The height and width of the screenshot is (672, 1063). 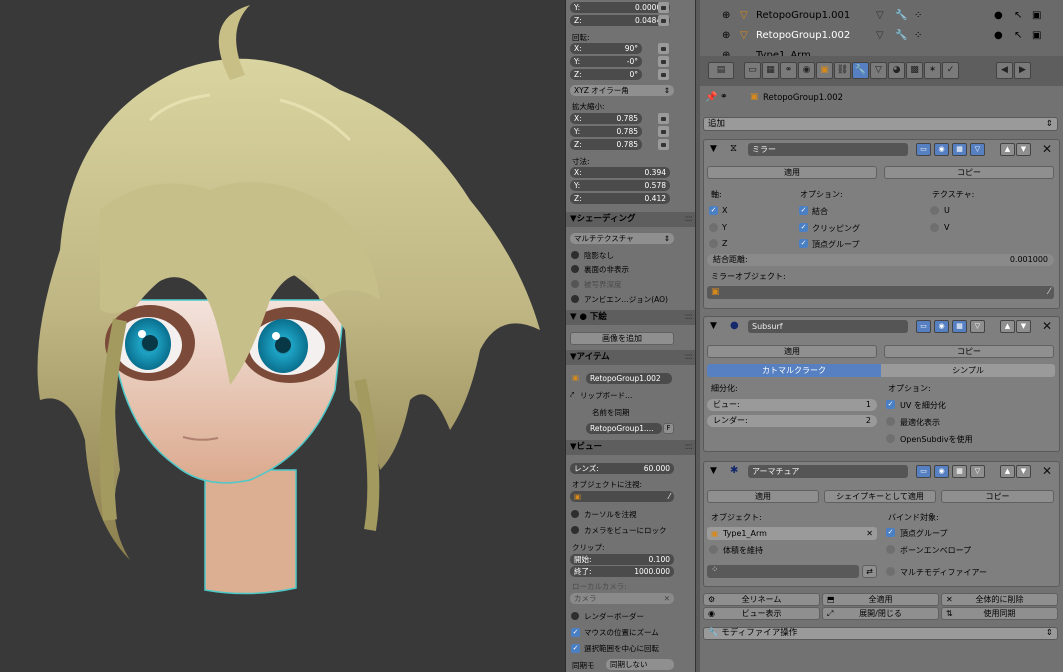 What do you see at coordinates (890, 404) in the screenshot?
I see `subdivide-uvs-checkbox: ✓` at bounding box center [890, 404].